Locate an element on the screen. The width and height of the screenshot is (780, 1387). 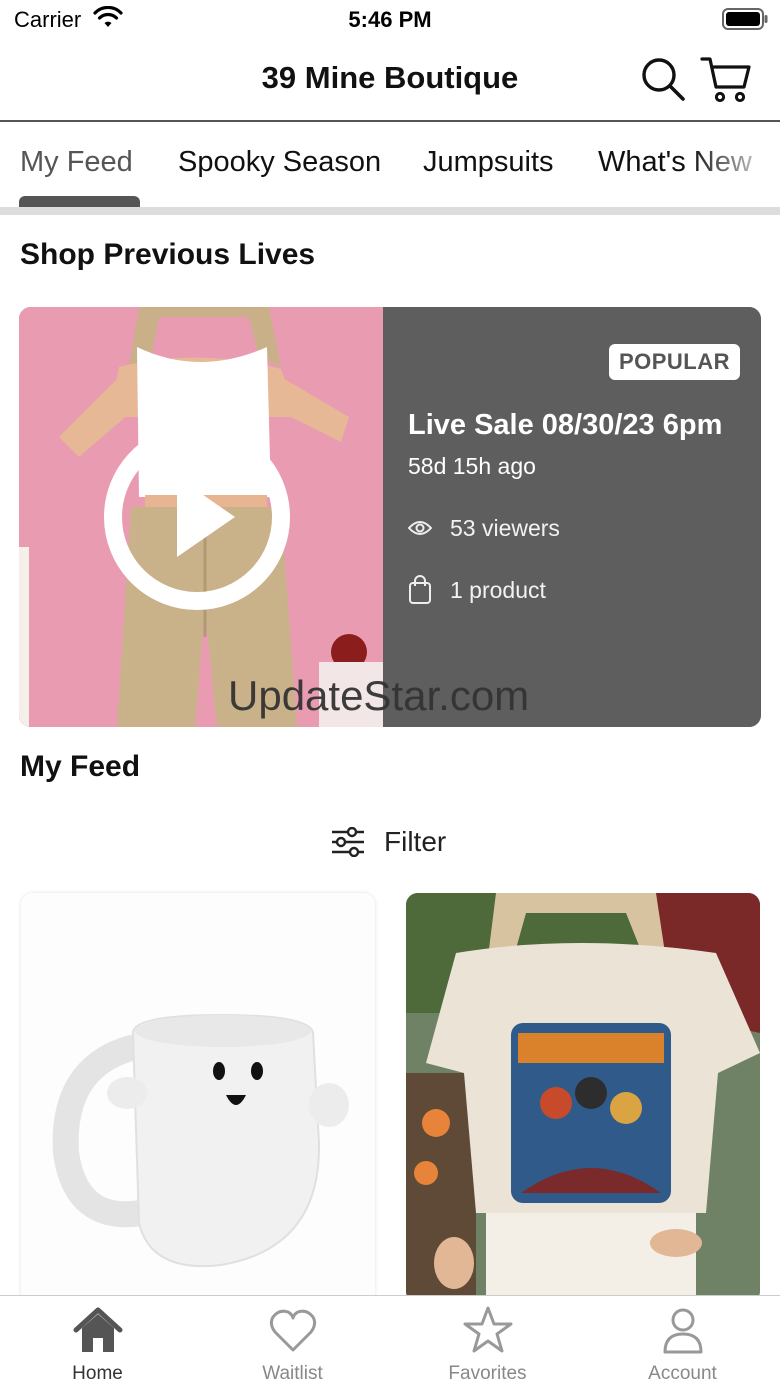
bottom-nav: Home Waitlist Favorites Account is located at coordinates (390, 1341).